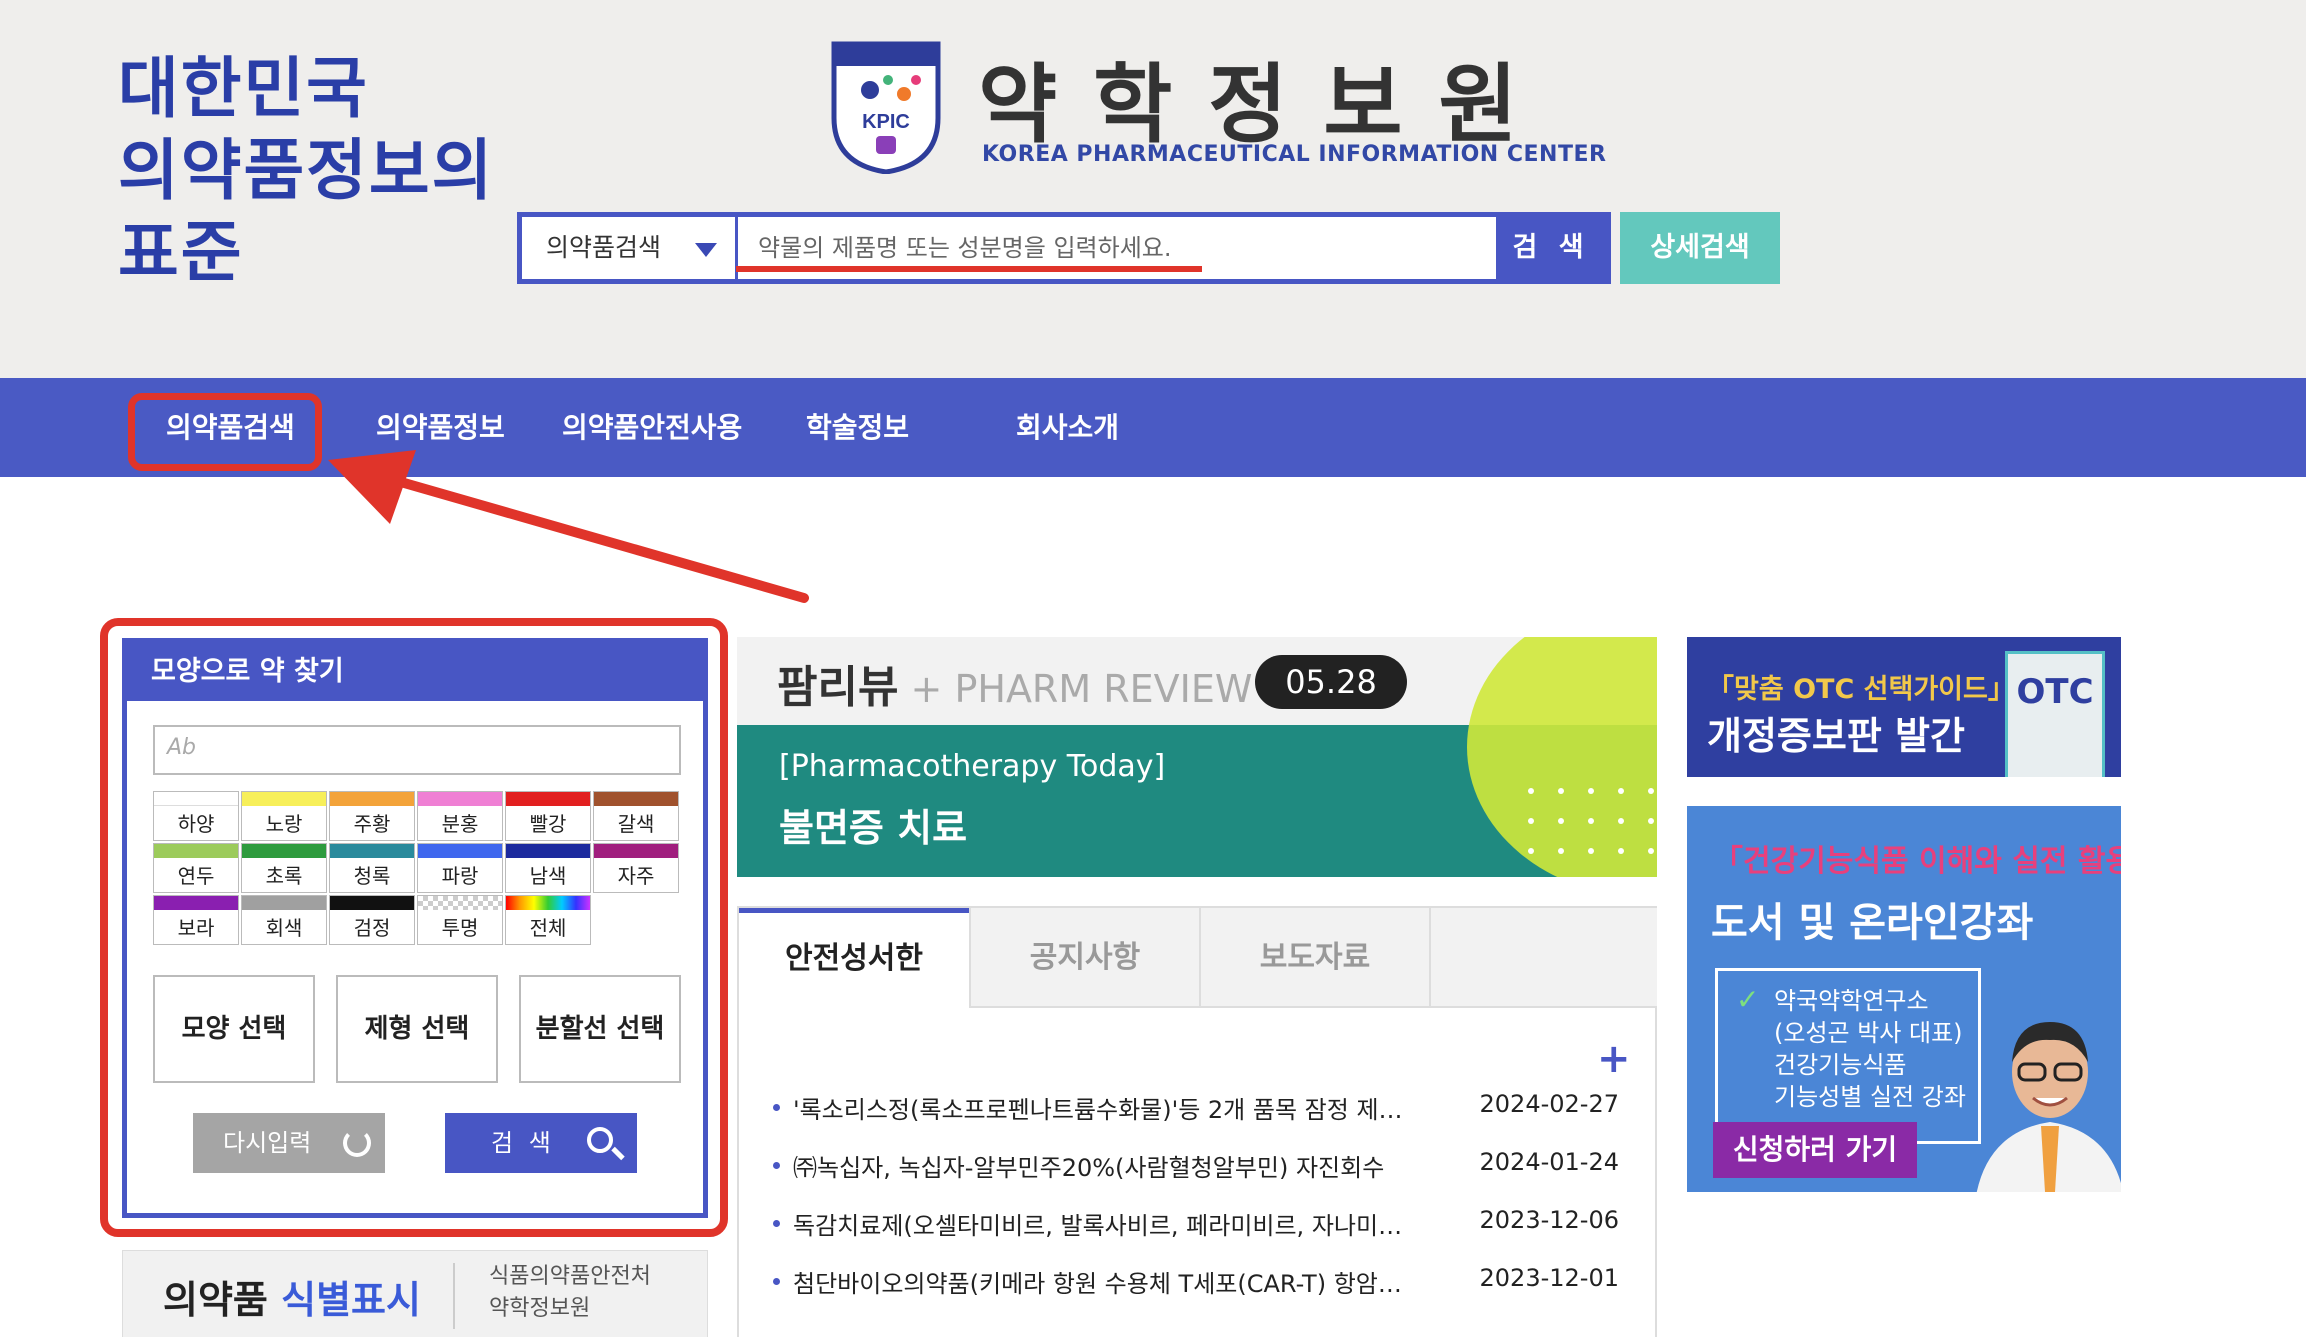 Image resolution: width=2306 pixels, height=1337 pixels. Describe the element at coordinates (570, 1293) in the screenshot. I see `ident-org: 식품의약품안전처 약학정보원` at that location.